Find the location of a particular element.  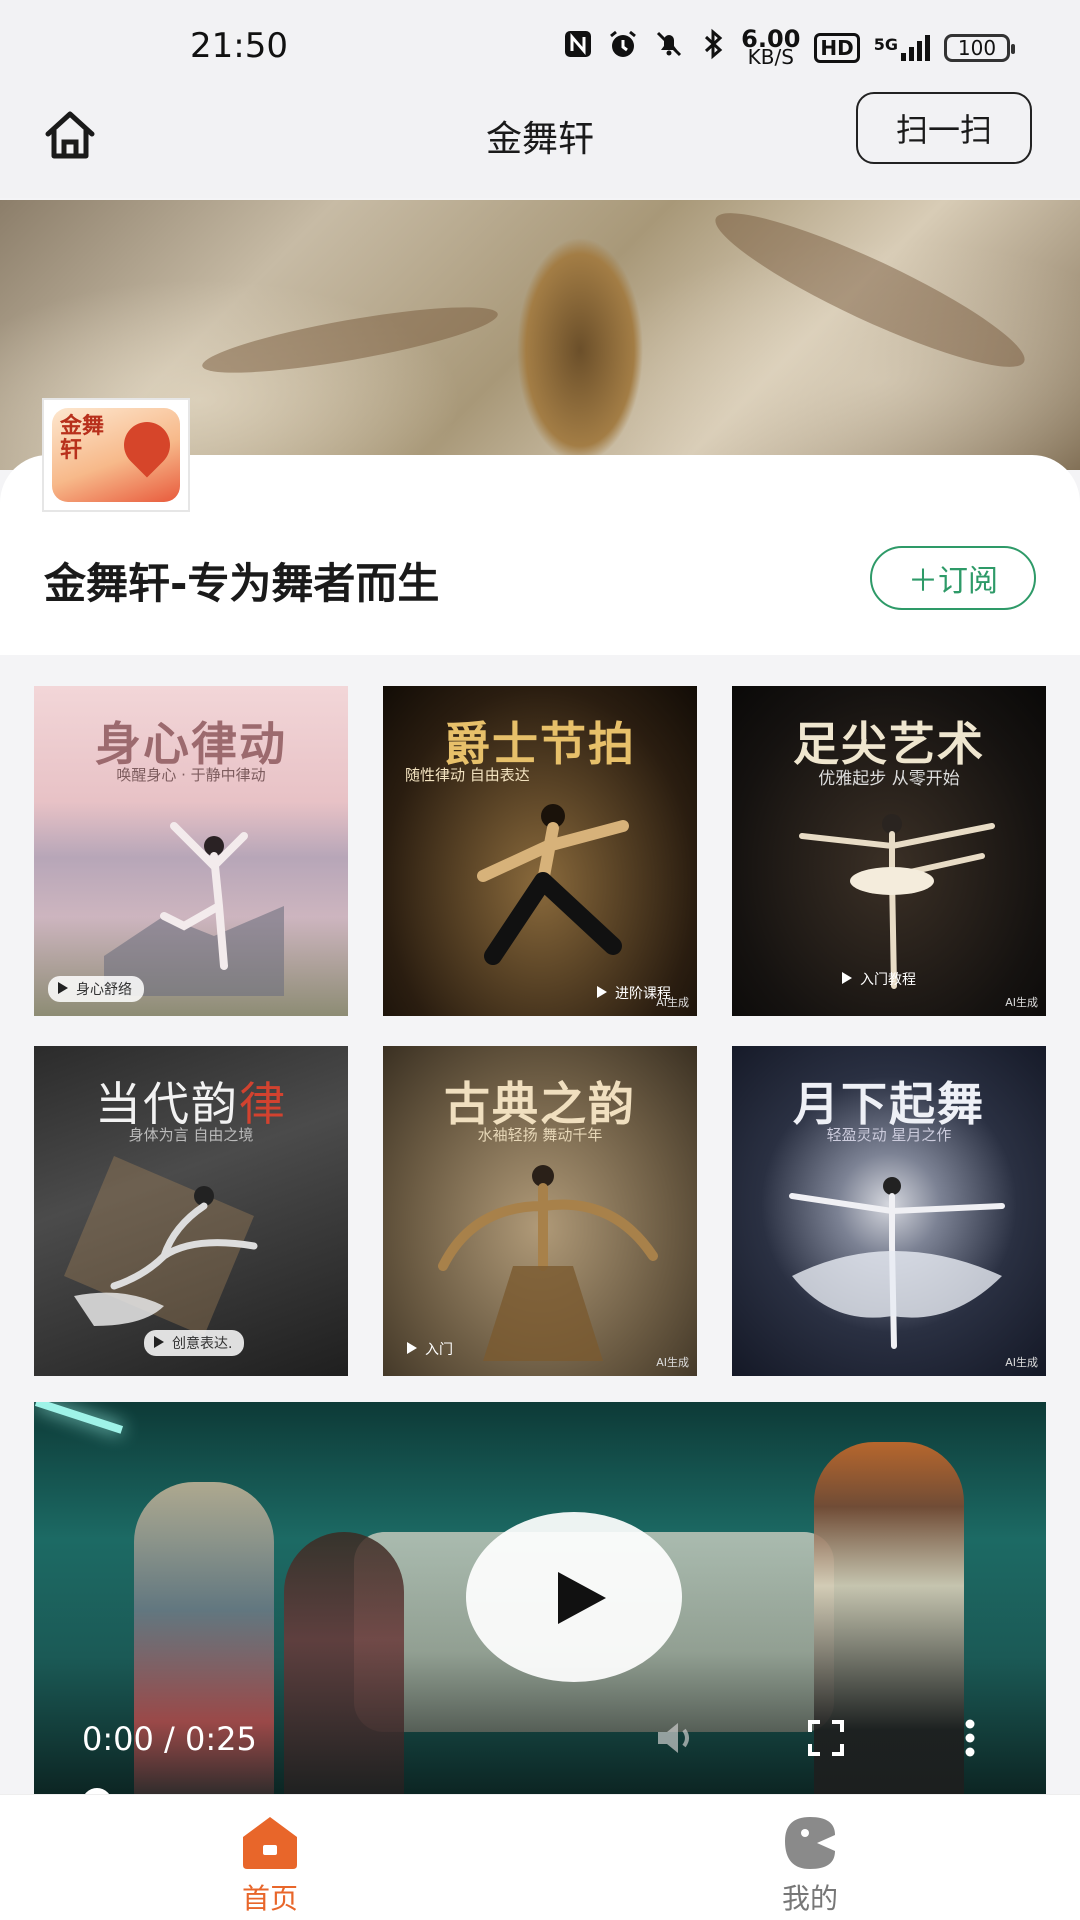

course-card-contemporary: 当代韵律 身体为言 自由之境 创意表达. is located at coordinates (191, 1211).